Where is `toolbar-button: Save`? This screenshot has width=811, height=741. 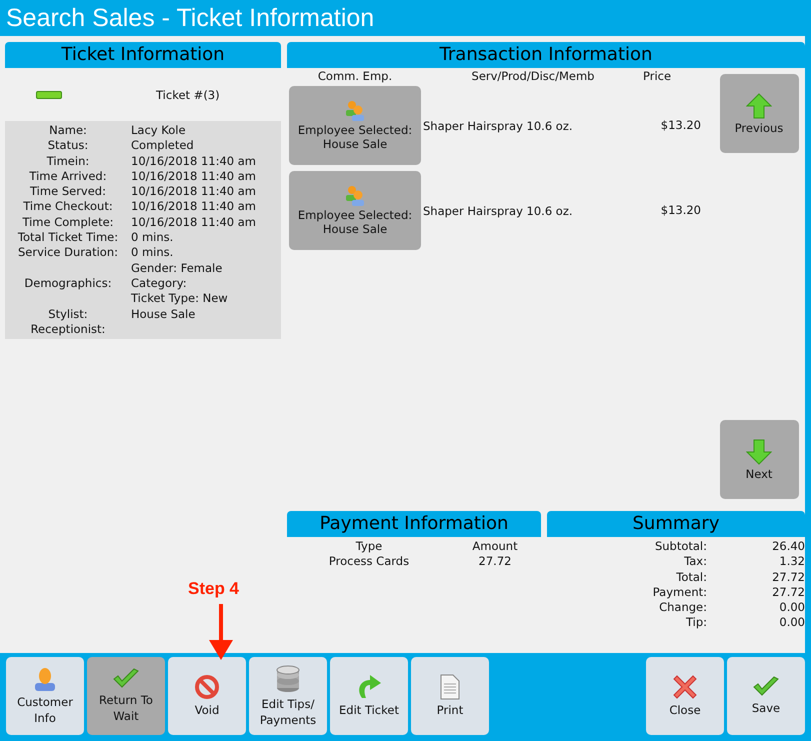 toolbar-button: Save is located at coordinates (766, 696).